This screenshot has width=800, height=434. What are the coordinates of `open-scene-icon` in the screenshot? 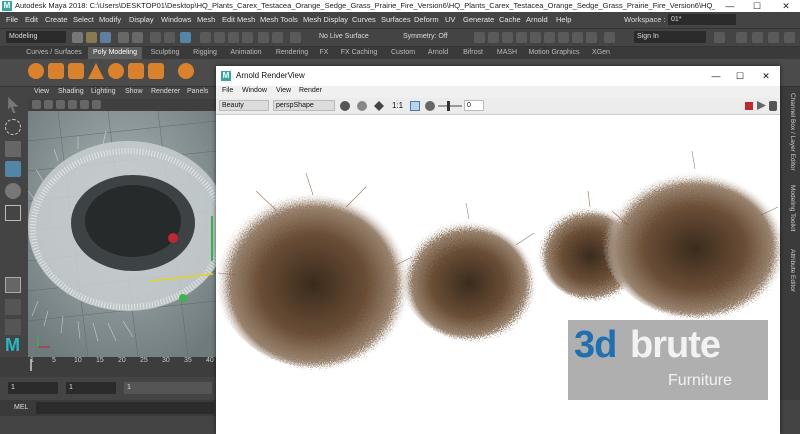 It's located at (91, 37).